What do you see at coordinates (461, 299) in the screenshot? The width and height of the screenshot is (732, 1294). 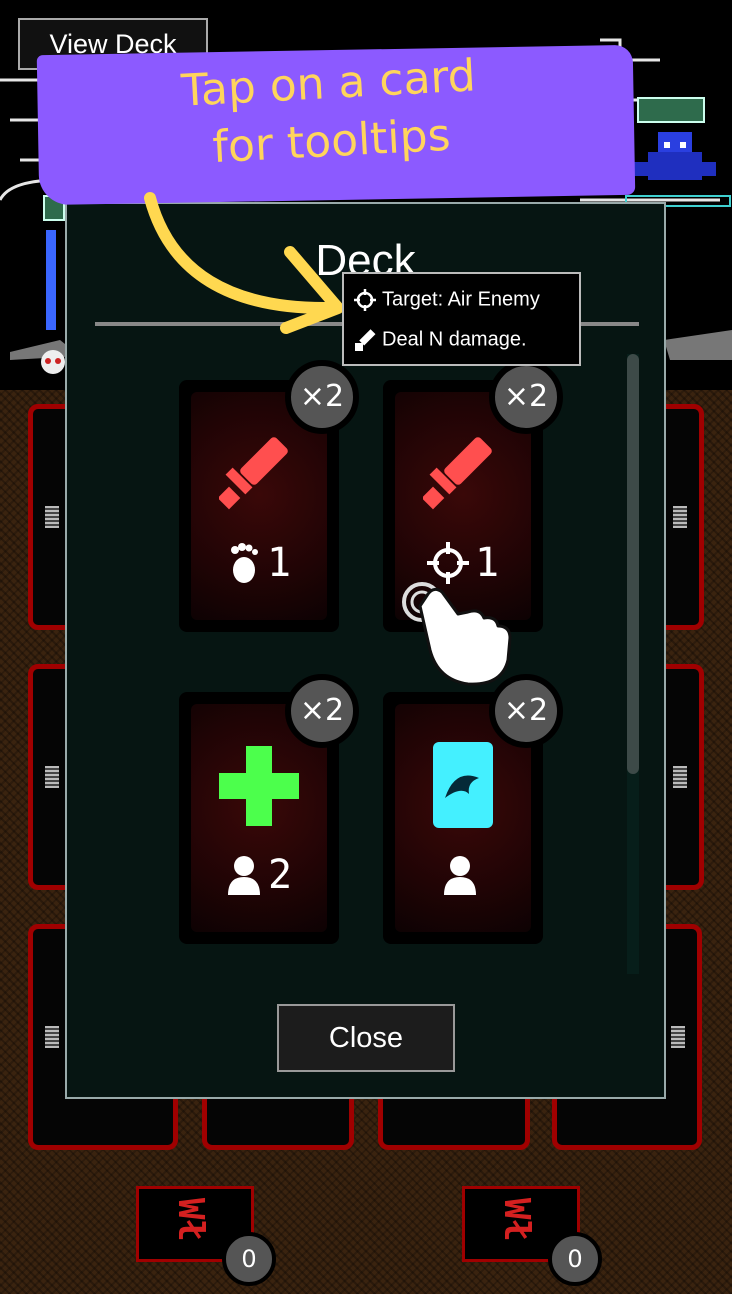 I see `tooltip-target-text: Target: Air Enemy` at bounding box center [461, 299].